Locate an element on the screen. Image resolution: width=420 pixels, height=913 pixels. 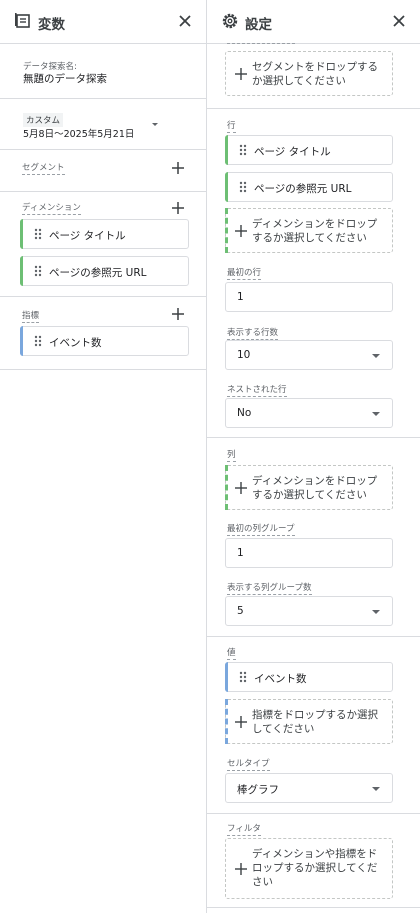
cell-type-label: セルタイプ is located at coordinates (248, 765).